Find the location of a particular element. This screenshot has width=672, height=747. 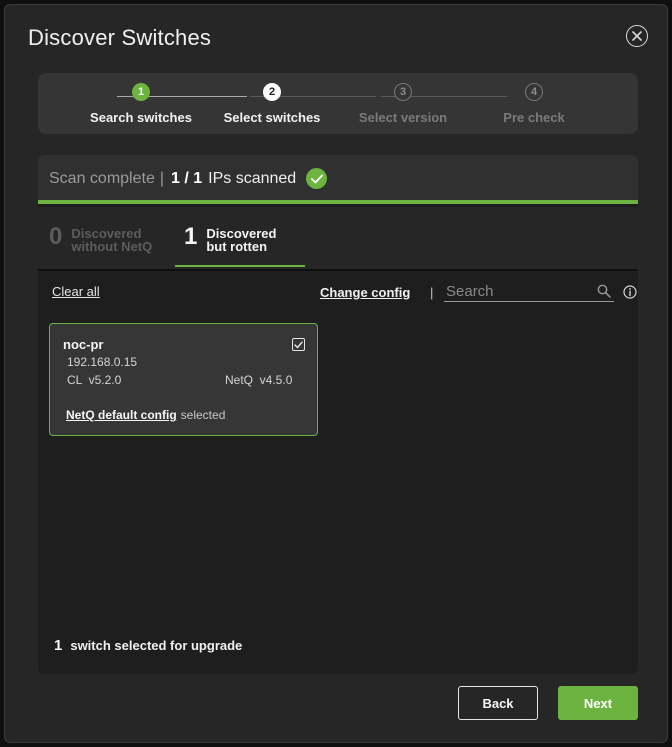

step-number: 2 is located at coordinates (272, 92).